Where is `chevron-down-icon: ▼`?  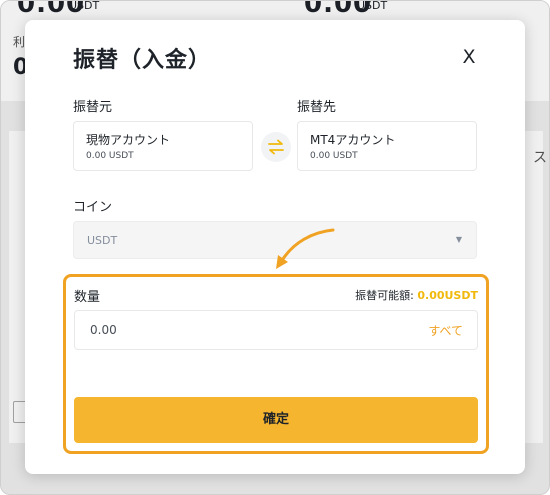 chevron-down-icon: ▼ is located at coordinates (458, 239).